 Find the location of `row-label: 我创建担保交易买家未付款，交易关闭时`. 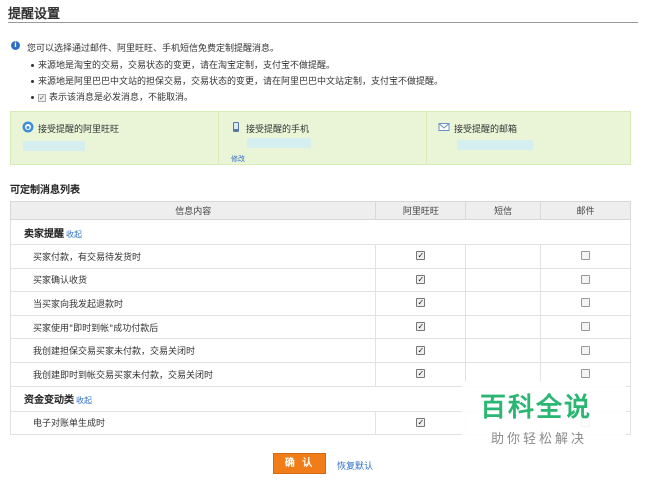

row-label: 我创建担保交易买家未付款，交易关闭时 is located at coordinates (193, 350).